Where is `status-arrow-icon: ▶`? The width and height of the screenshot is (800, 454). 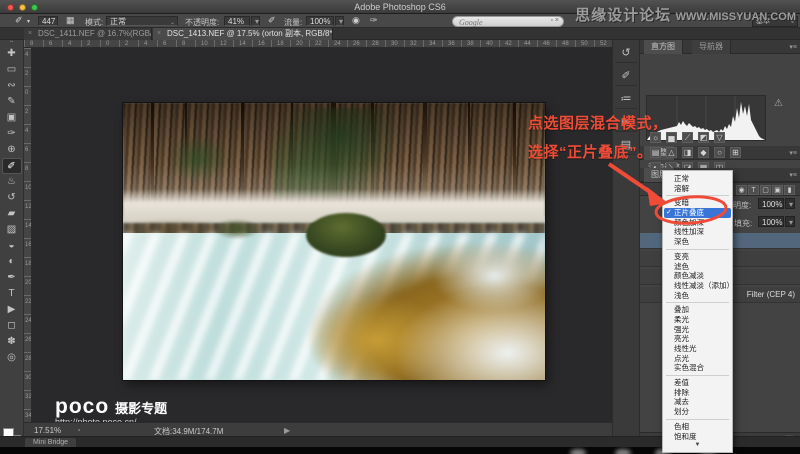 status-arrow-icon: ▶ is located at coordinates (287, 430).